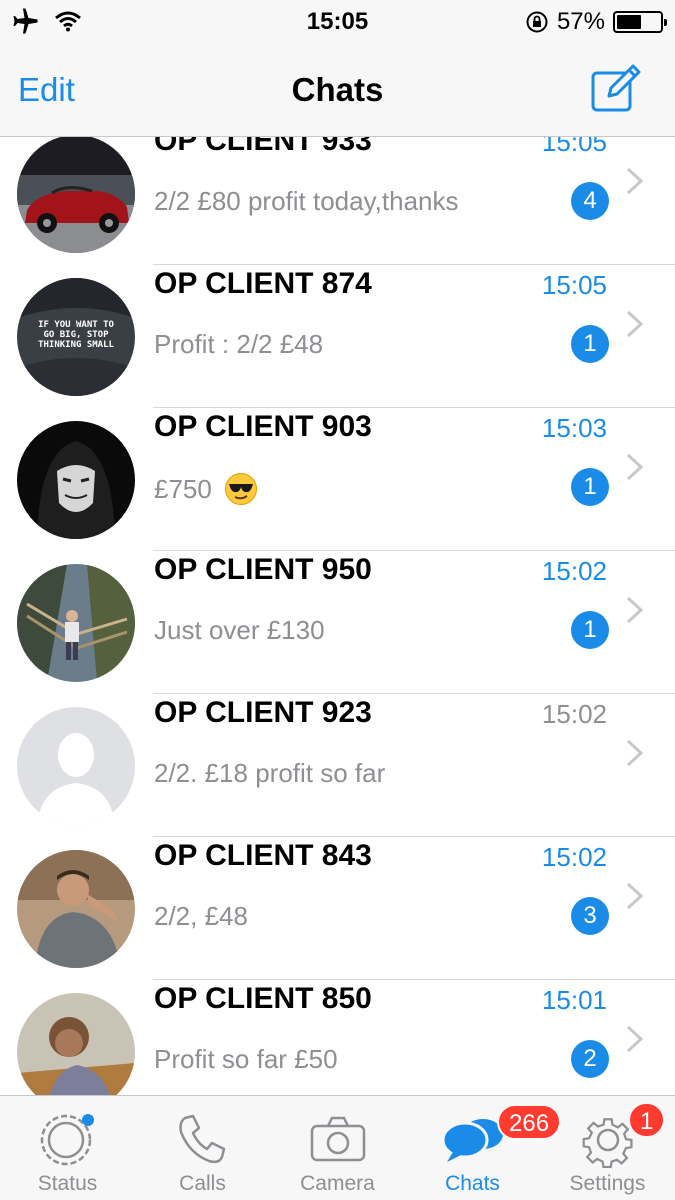 The width and height of the screenshot is (675, 1200). I want to click on tab-chats: Chats 266, so click(483, 1148).